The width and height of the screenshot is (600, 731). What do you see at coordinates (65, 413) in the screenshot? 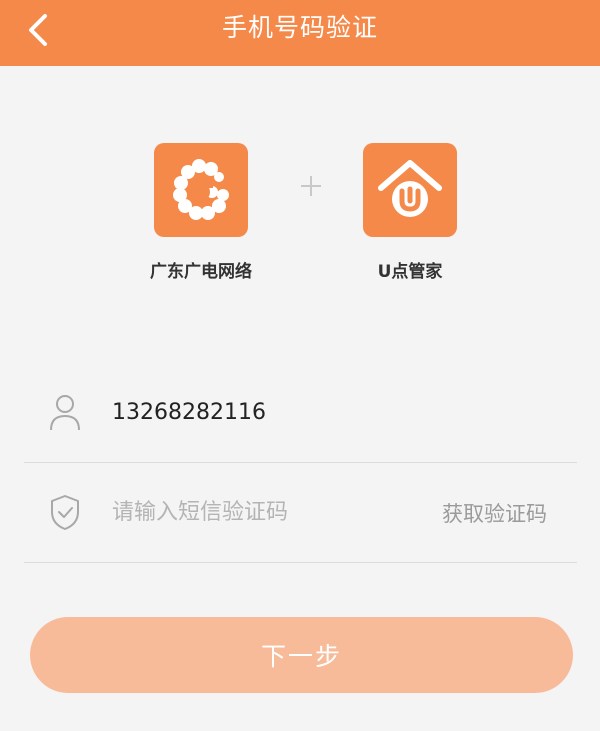
I see `user-icon` at bounding box center [65, 413].